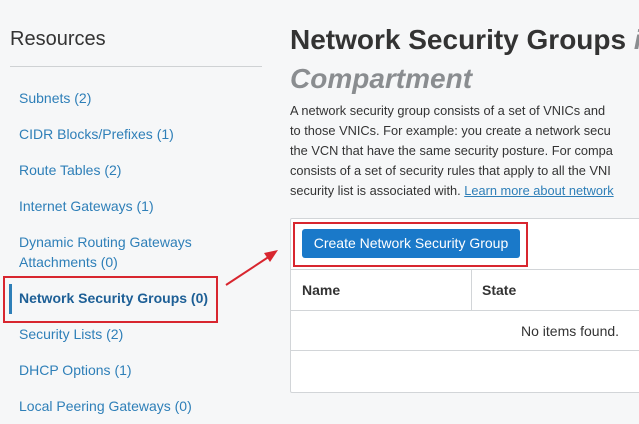 This screenshot has width=639, height=424. Describe the element at coordinates (381, 78) in the screenshot. I see `page-title-compartment: Compartment` at that location.